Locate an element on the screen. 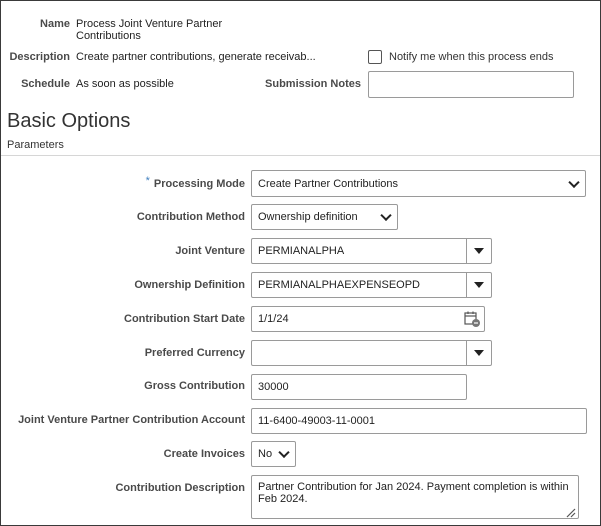 This screenshot has width=601, height=526. processing-mode-label: * Processing Mode is located at coordinates (195, 182).